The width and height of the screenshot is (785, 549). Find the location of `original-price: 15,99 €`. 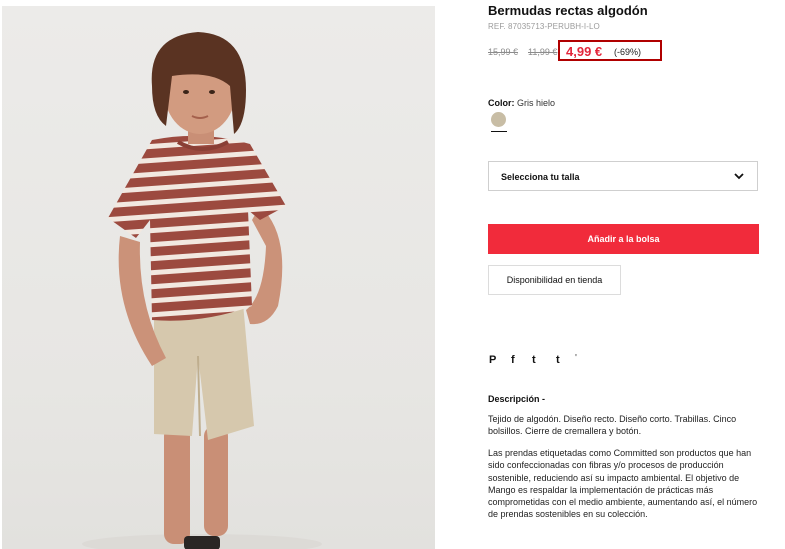

original-price: 15,99 € is located at coordinates (503, 52).